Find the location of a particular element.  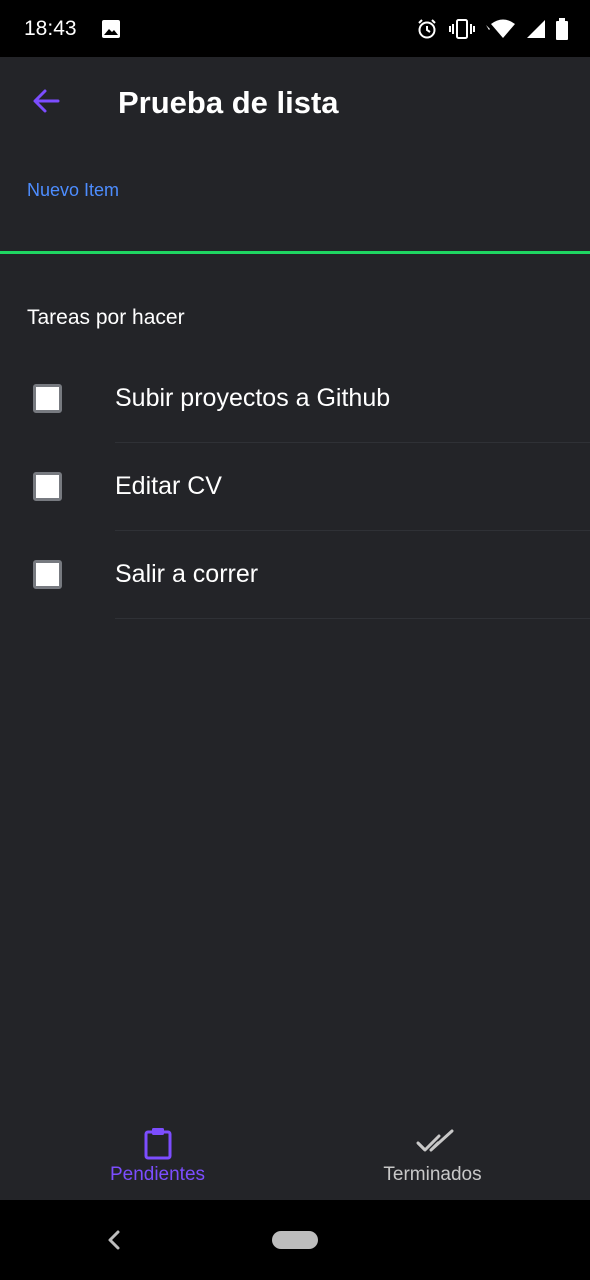

arrow-back-icon is located at coordinates (46, 103).